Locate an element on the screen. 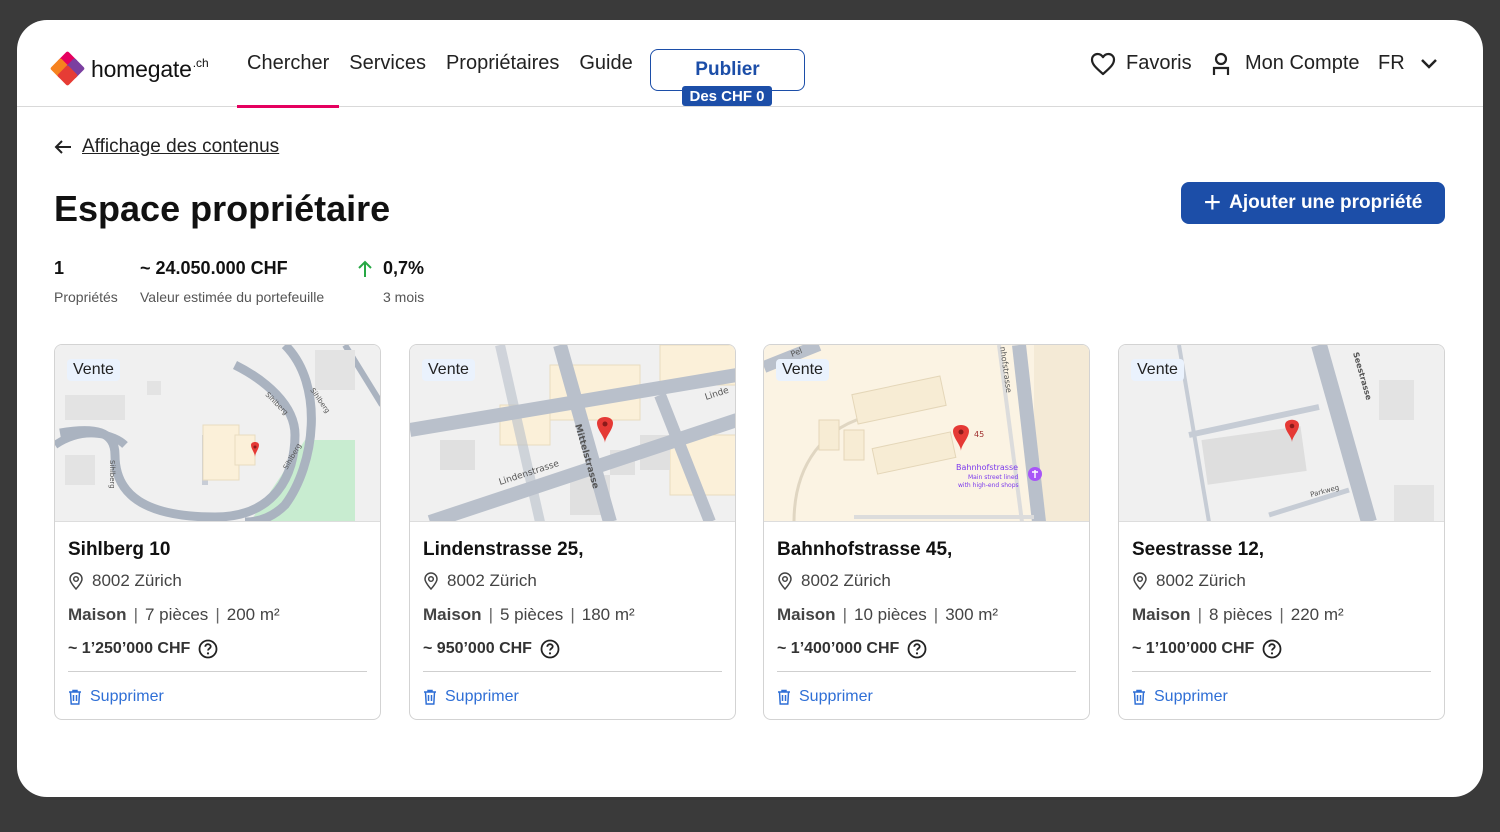 The height and width of the screenshot is (832, 1500). property-rooms: 8 pièces is located at coordinates (1240, 614).